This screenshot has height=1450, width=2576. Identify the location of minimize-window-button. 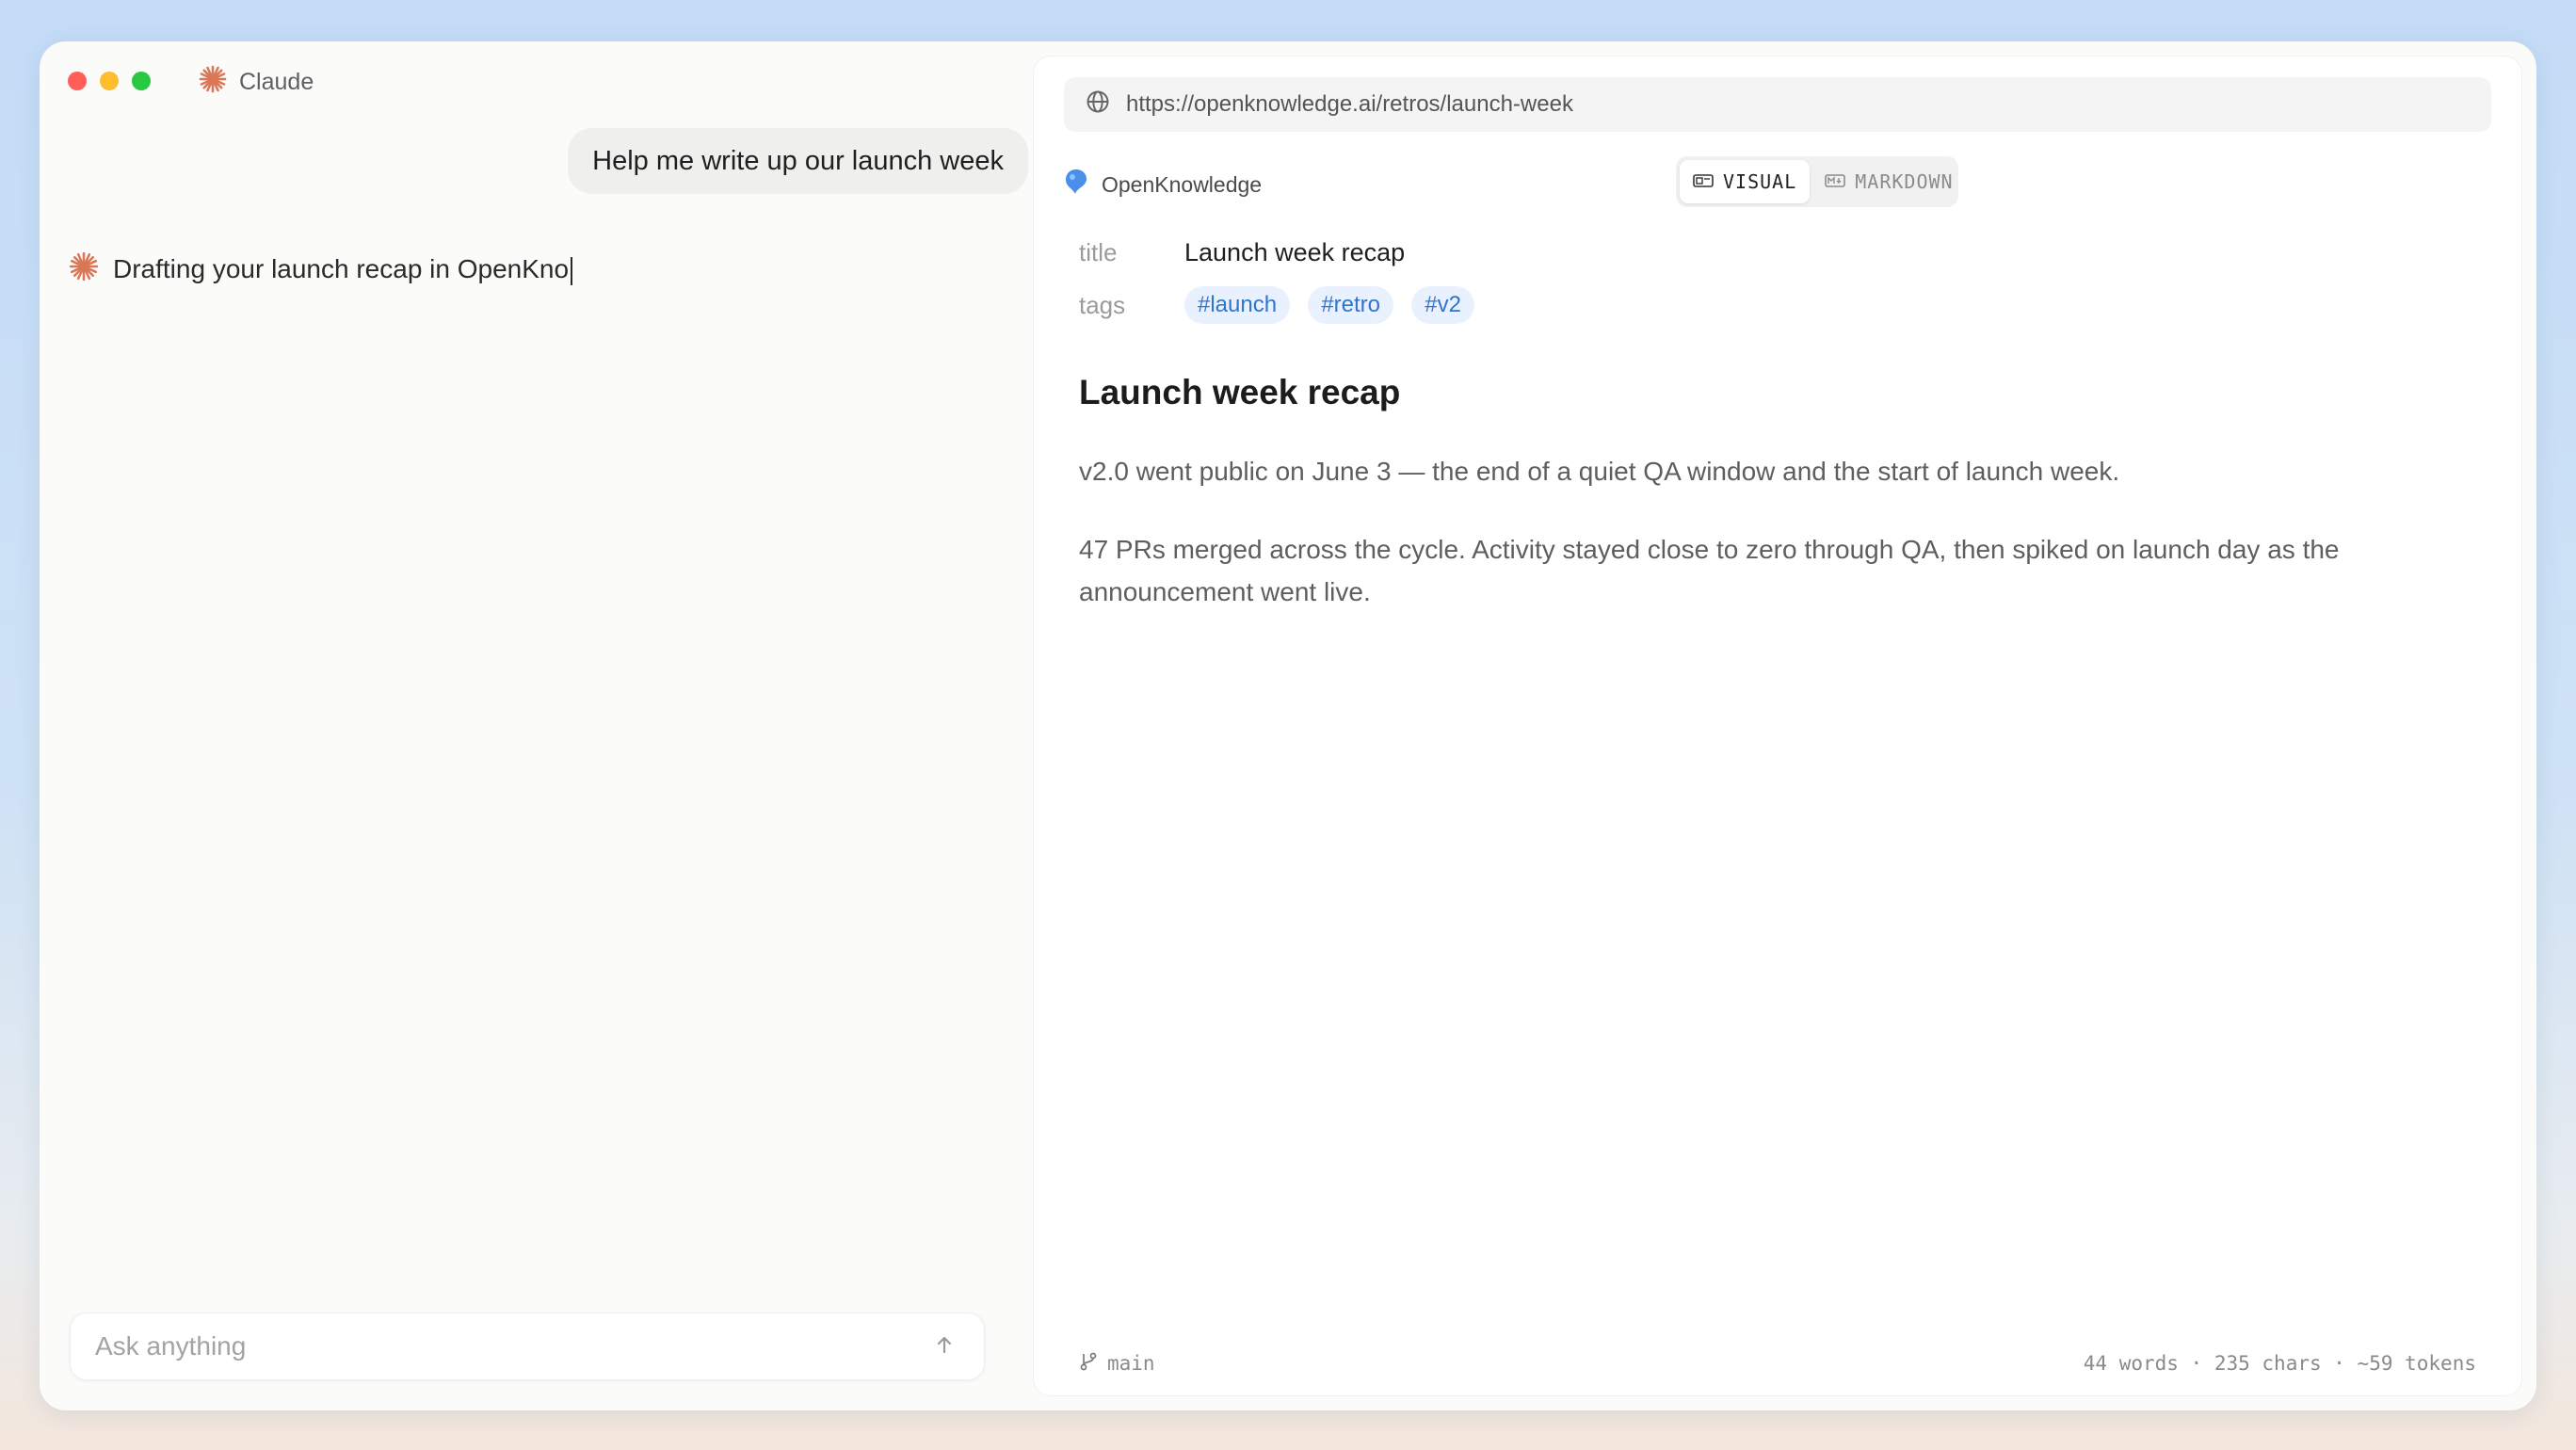
(109, 81).